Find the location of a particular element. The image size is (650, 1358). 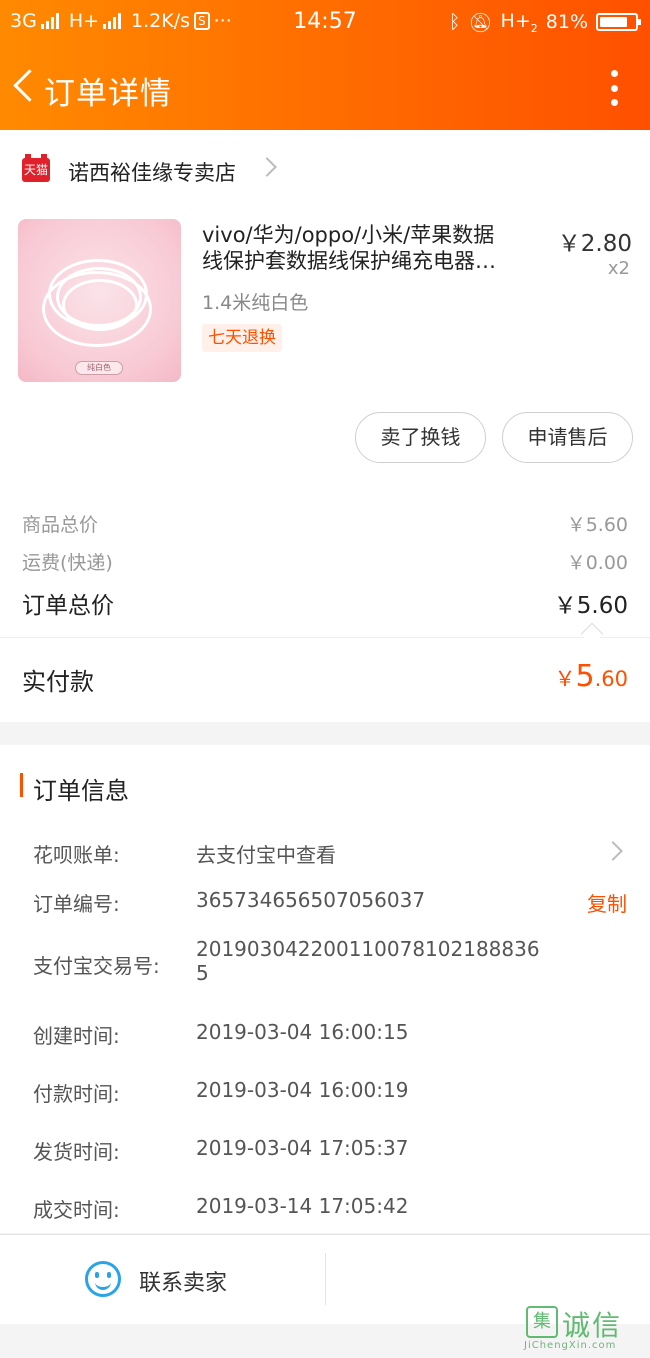

paid-time-value: 2019-03-04 16:00:19 is located at coordinates (302, 1090).